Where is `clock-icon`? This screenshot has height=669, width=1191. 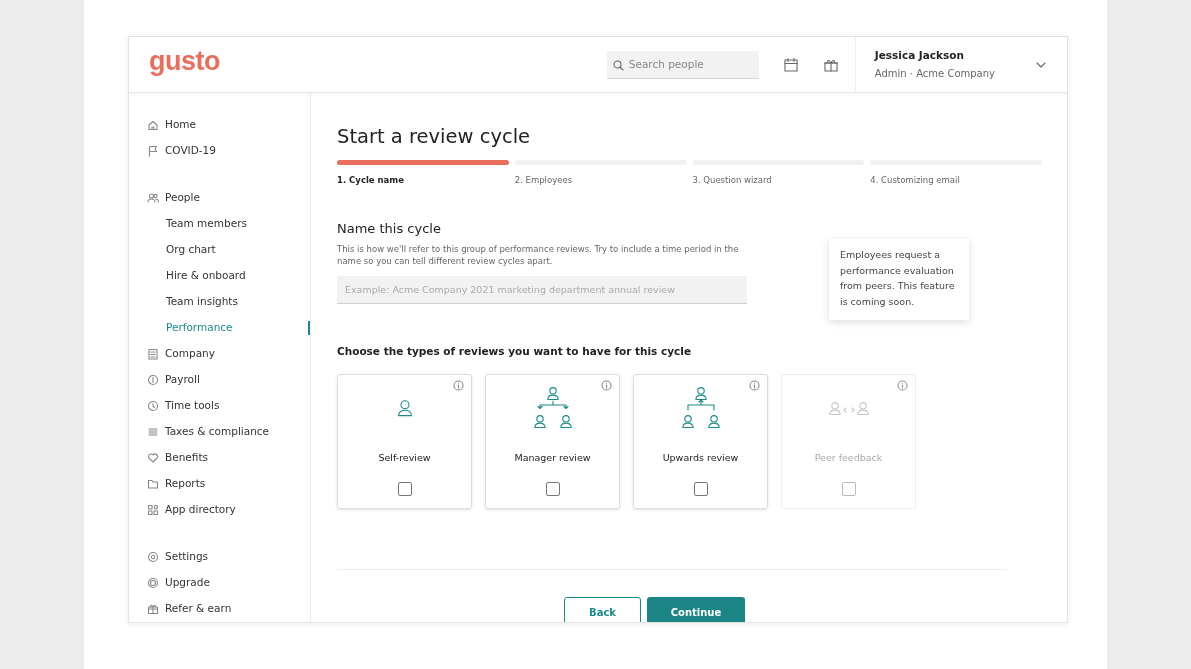
clock-icon is located at coordinates (153, 406).